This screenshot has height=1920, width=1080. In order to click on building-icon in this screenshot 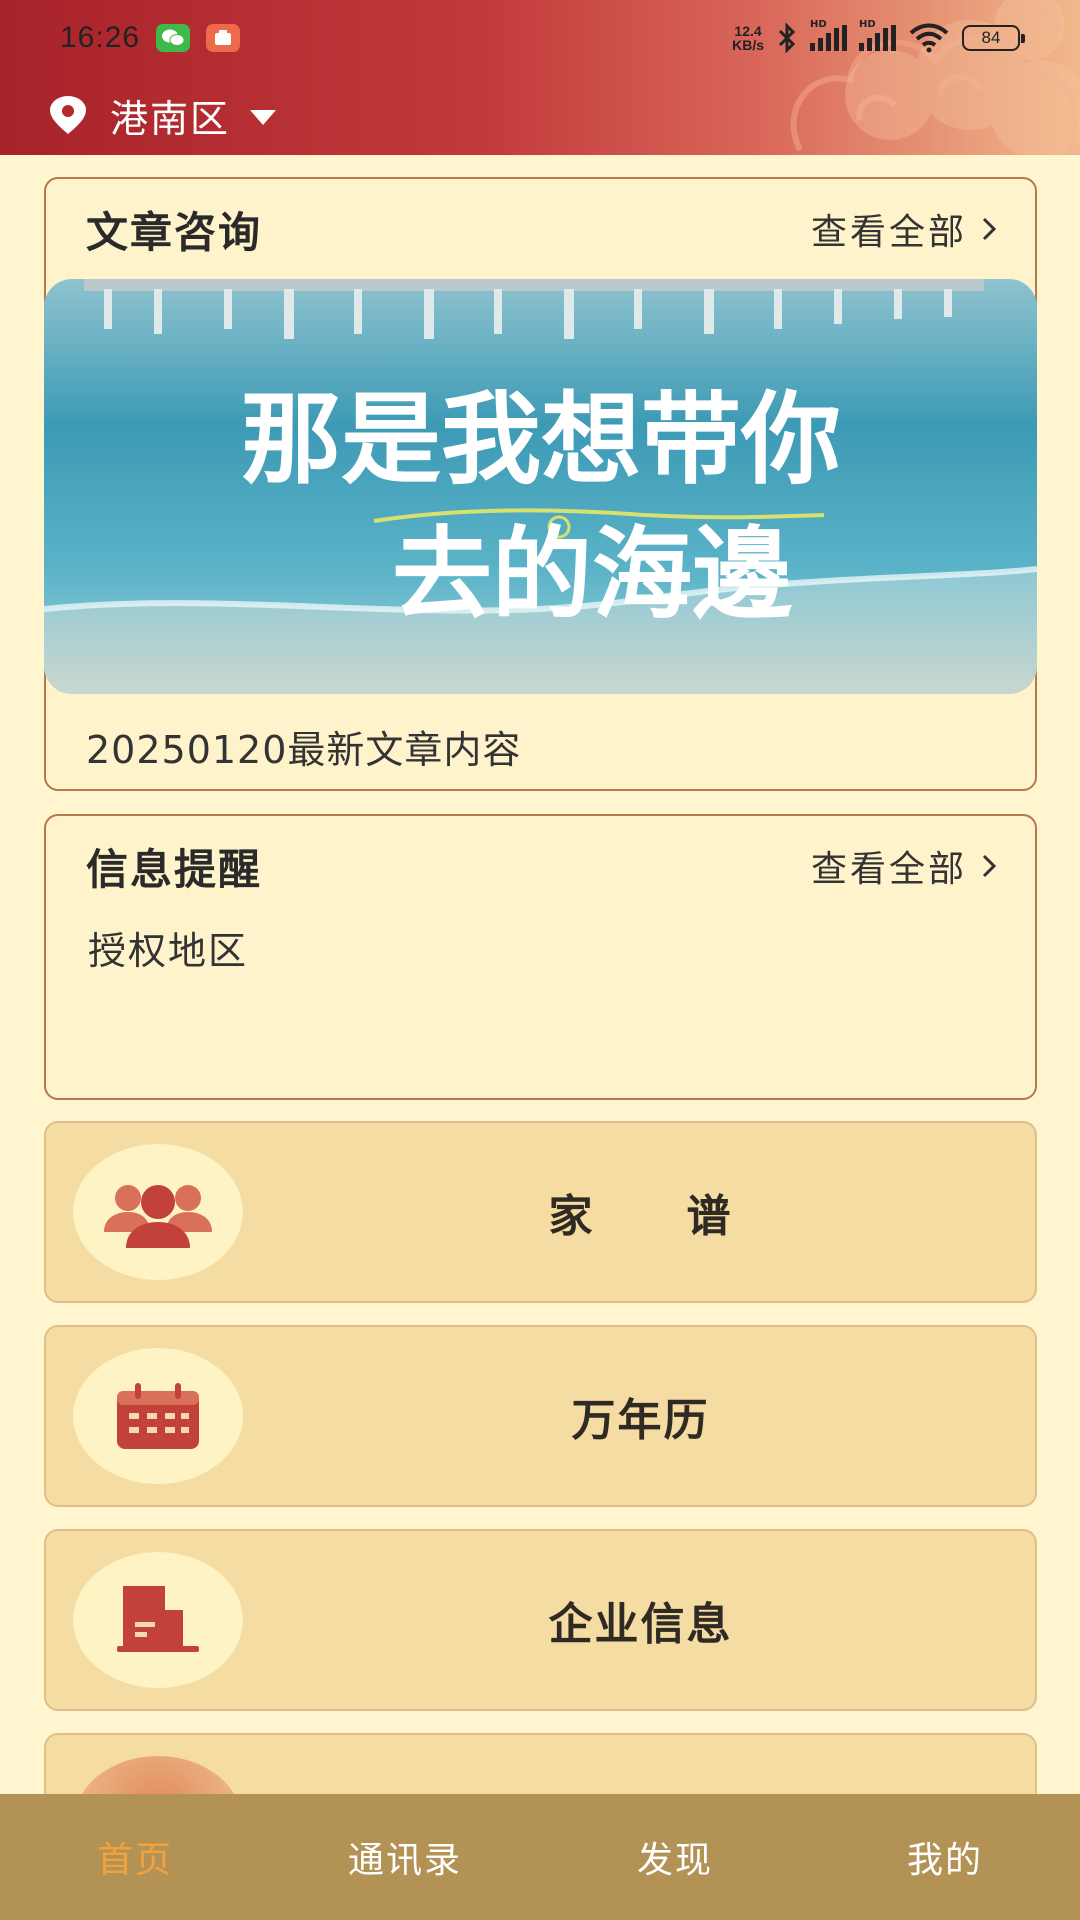, I will do `click(158, 1619)`.